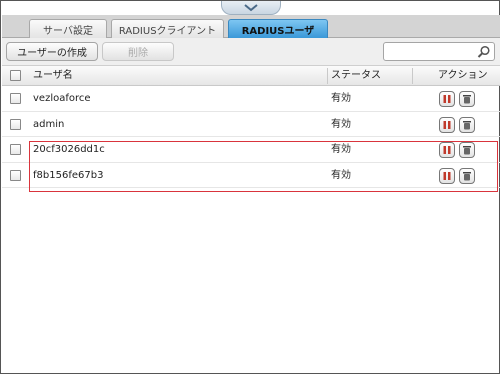 The width and height of the screenshot is (500, 374). Describe the element at coordinates (68, 28) in the screenshot. I see `tab-server-settings: サーバ設定` at that location.